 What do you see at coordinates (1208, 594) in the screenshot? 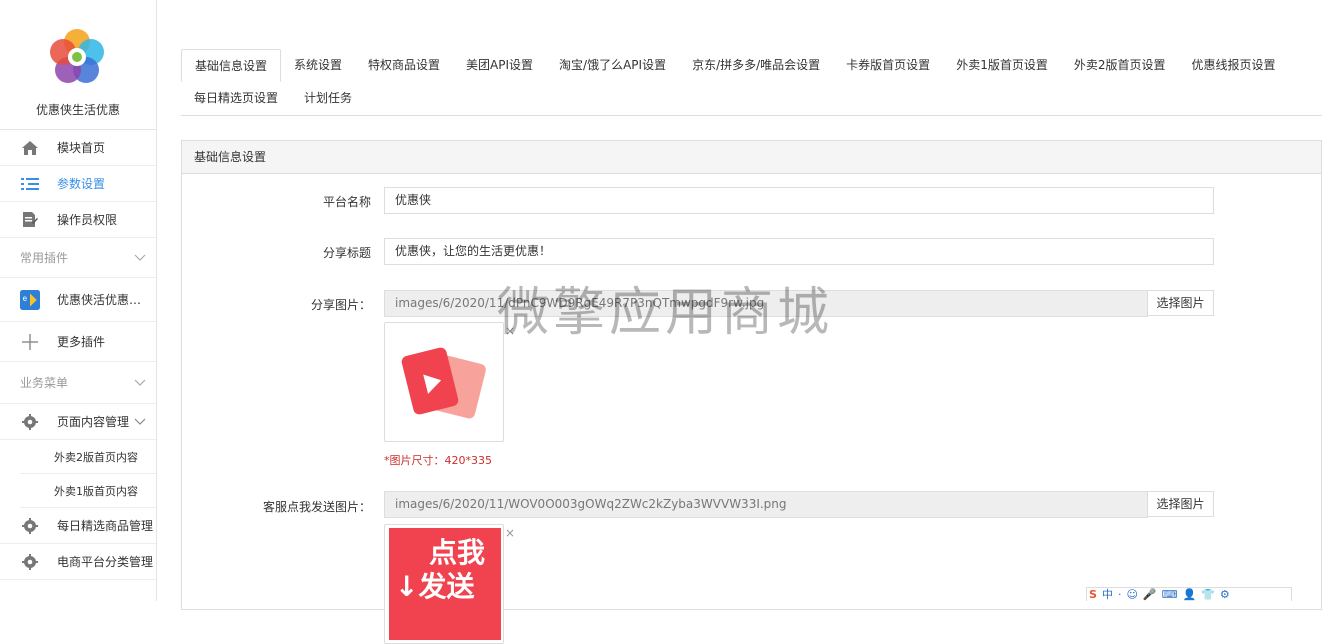
I see `skin-icon: 👕` at bounding box center [1208, 594].